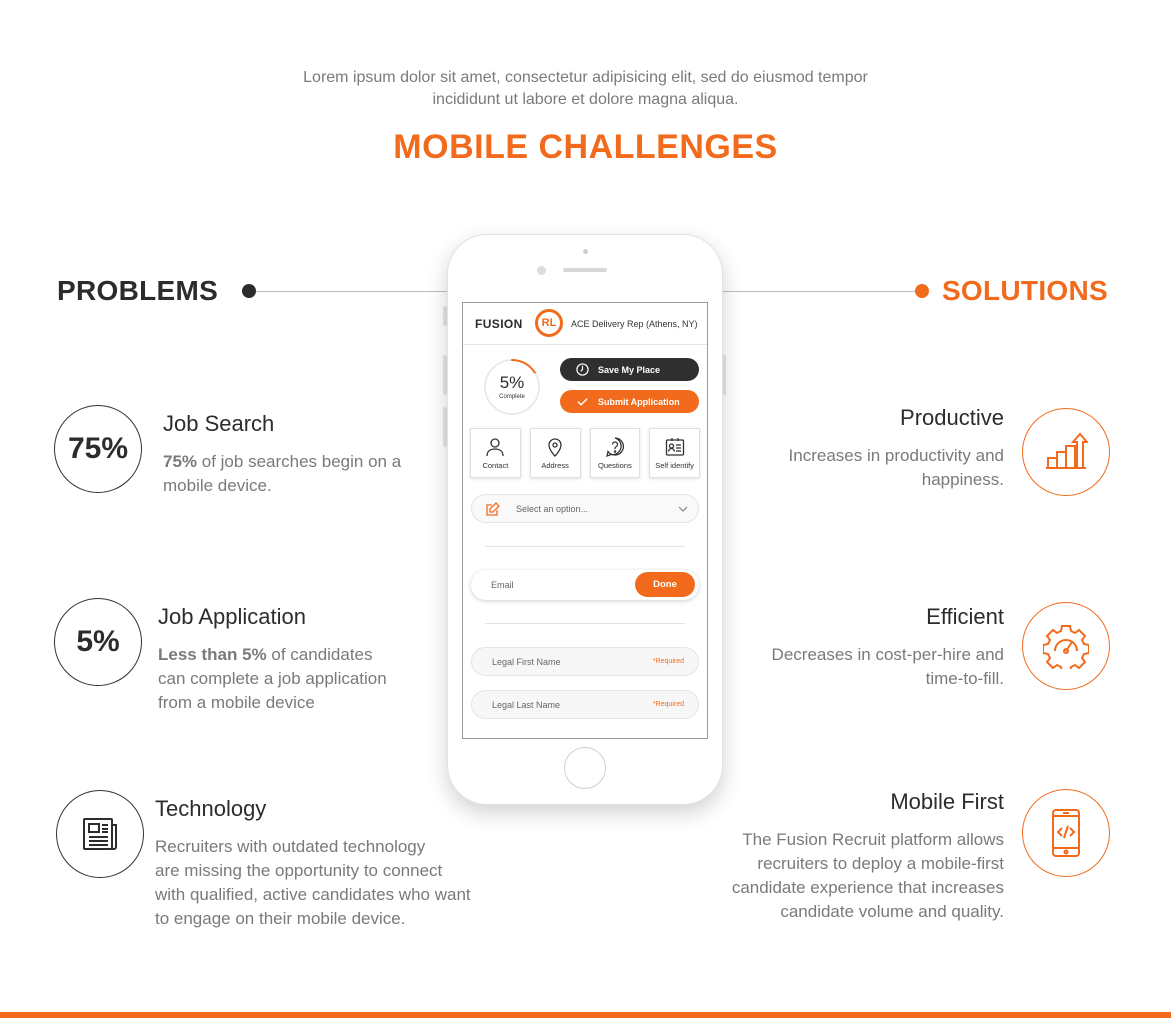  Describe the element at coordinates (1024, 290) in the screenshot. I see `solutions-heading: SOLUTIONS` at that location.